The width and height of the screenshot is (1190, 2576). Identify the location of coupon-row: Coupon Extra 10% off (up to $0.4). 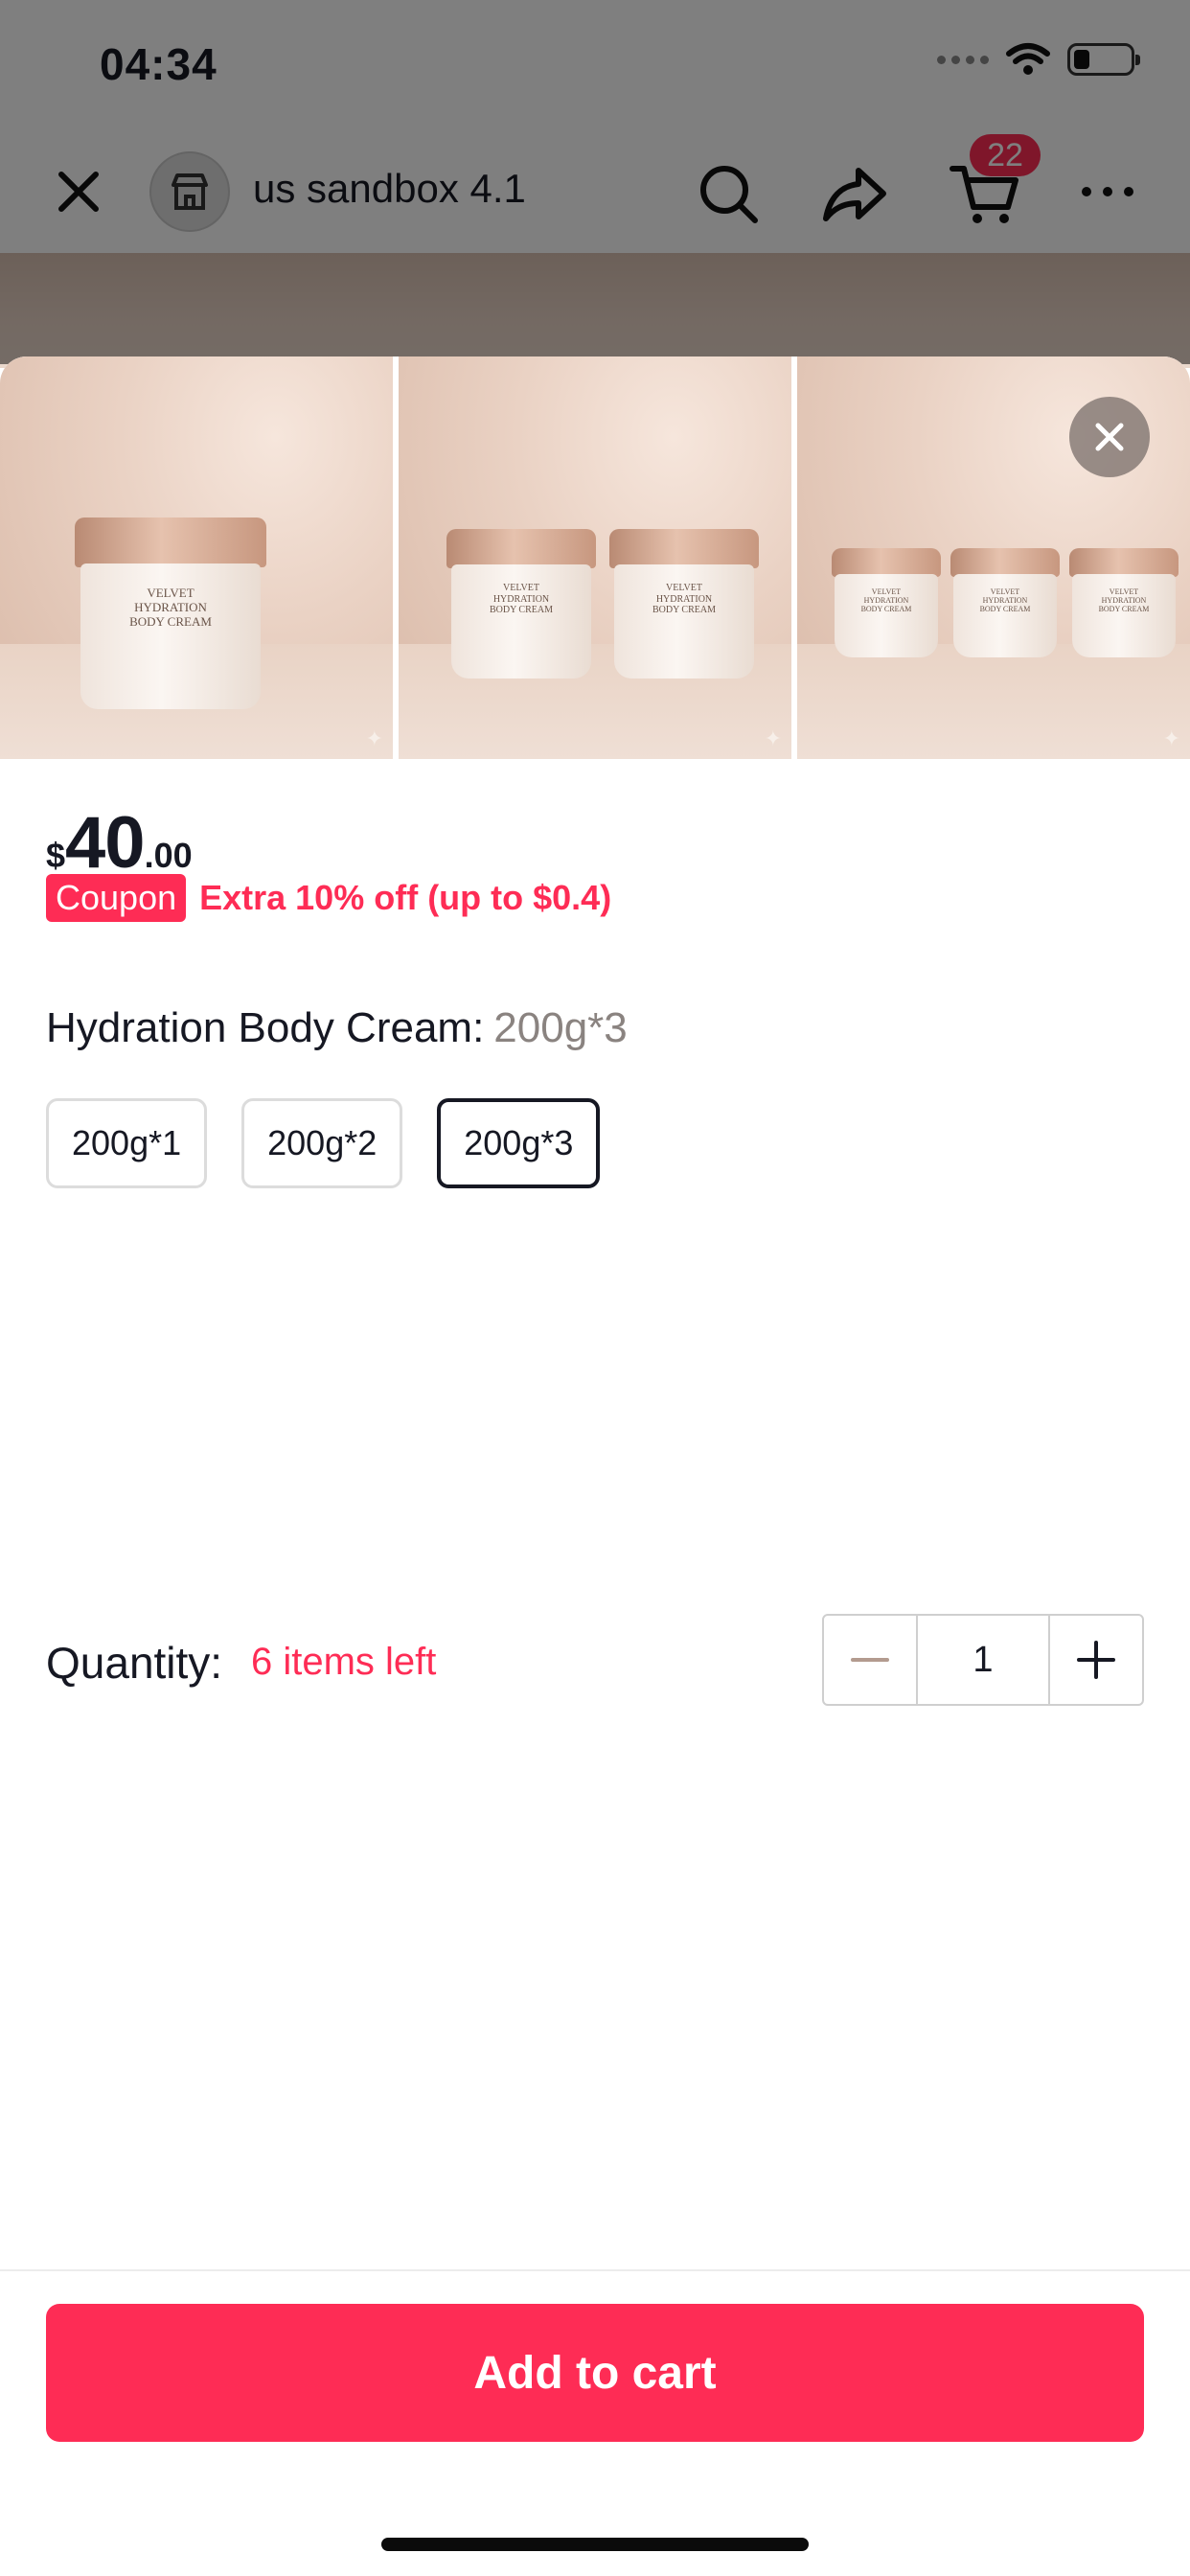
(328, 898).